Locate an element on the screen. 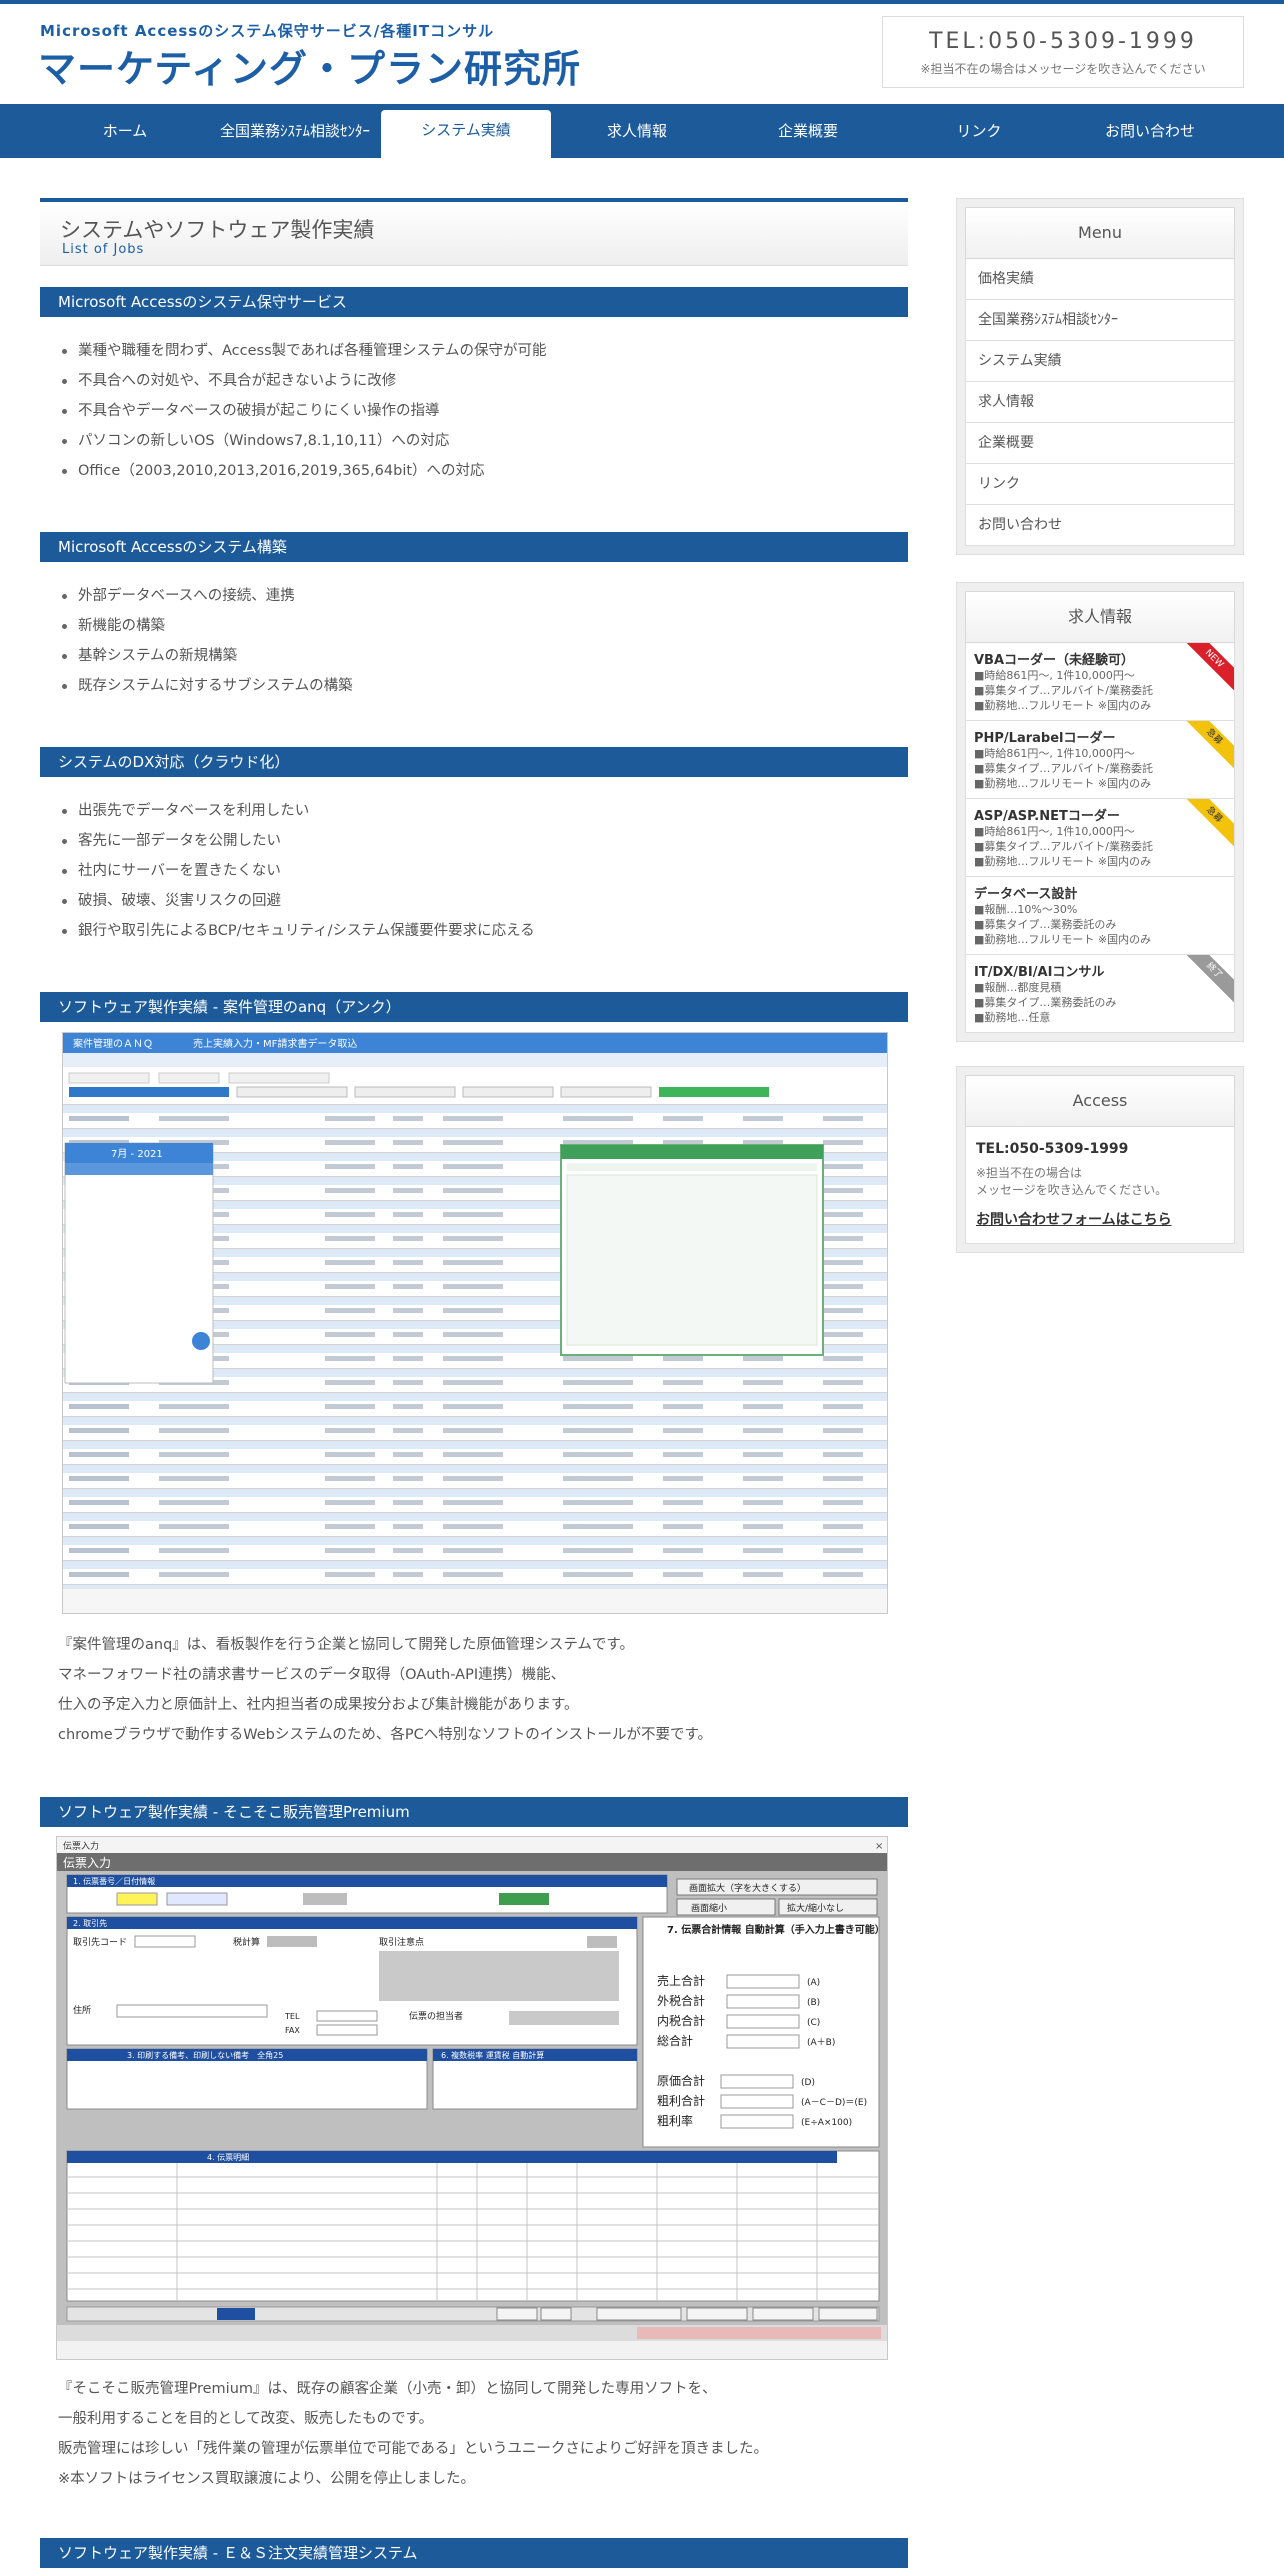  sidebar-item-jobs: 求人情報 is located at coordinates (1100, 402).